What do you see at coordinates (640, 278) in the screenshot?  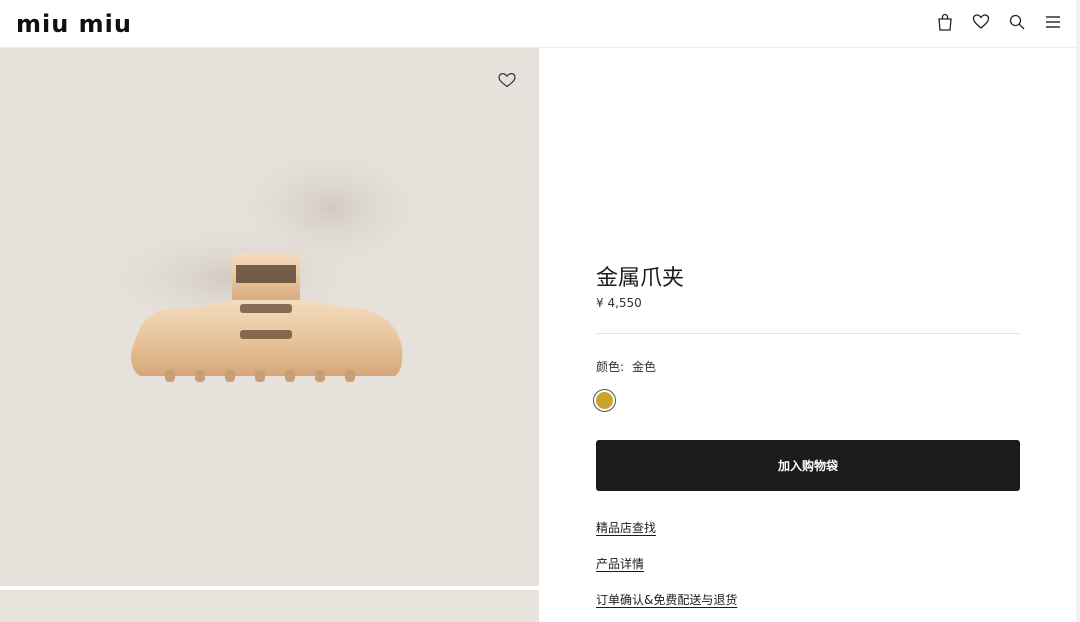 I see `product-title: 金属爪夹` at bounding box center [640, 278].